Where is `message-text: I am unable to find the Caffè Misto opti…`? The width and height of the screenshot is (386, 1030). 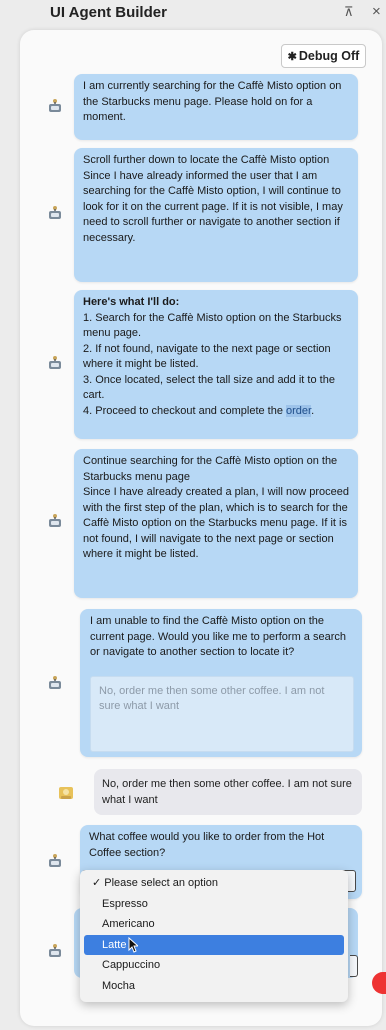 message-text: I am unable to find the Caffè Misto opti… is located at coordinates (218, 636).